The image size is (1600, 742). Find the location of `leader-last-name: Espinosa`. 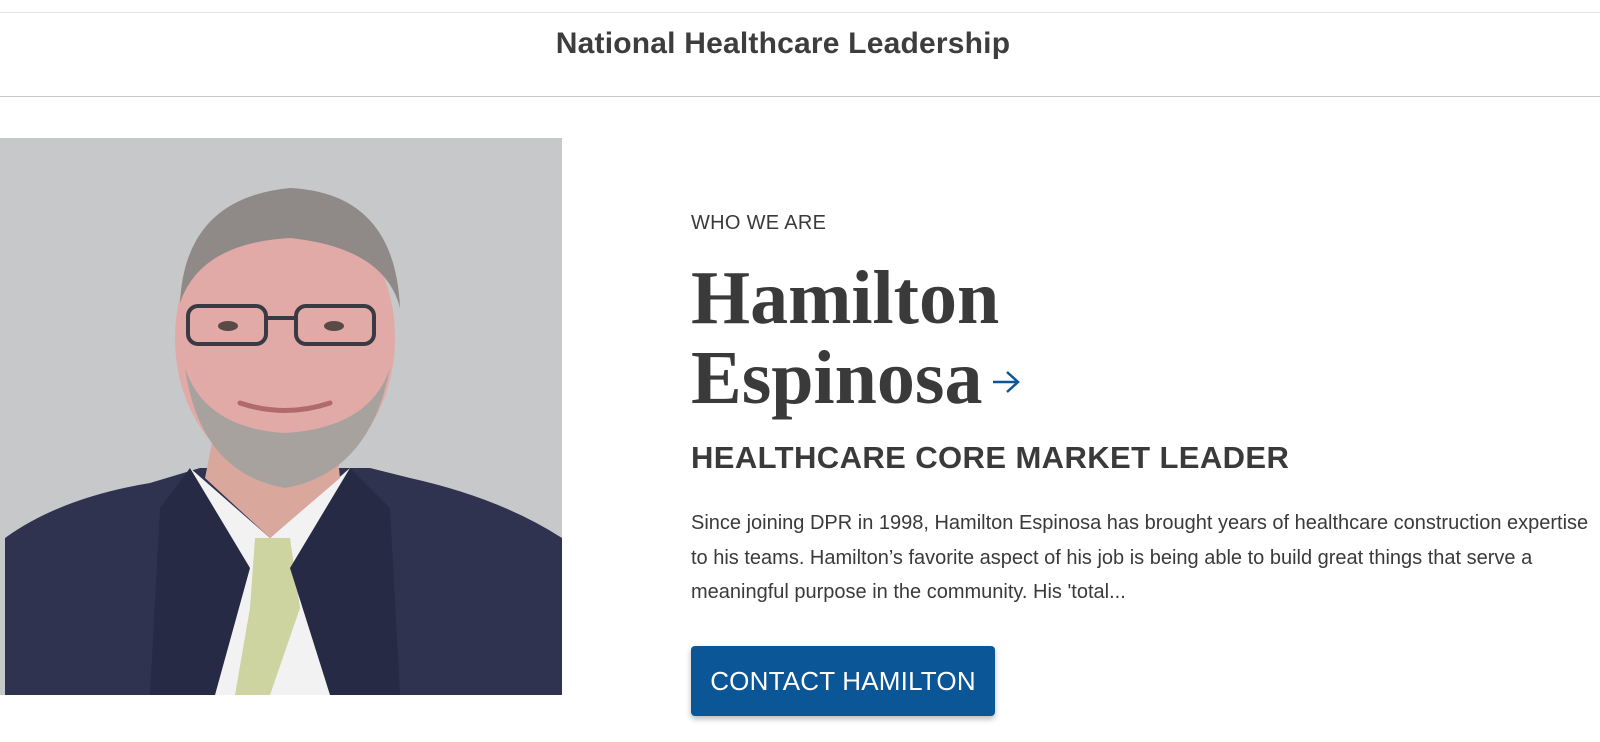

leader-last-name: Espinosa is located at coordinates (837, 378).